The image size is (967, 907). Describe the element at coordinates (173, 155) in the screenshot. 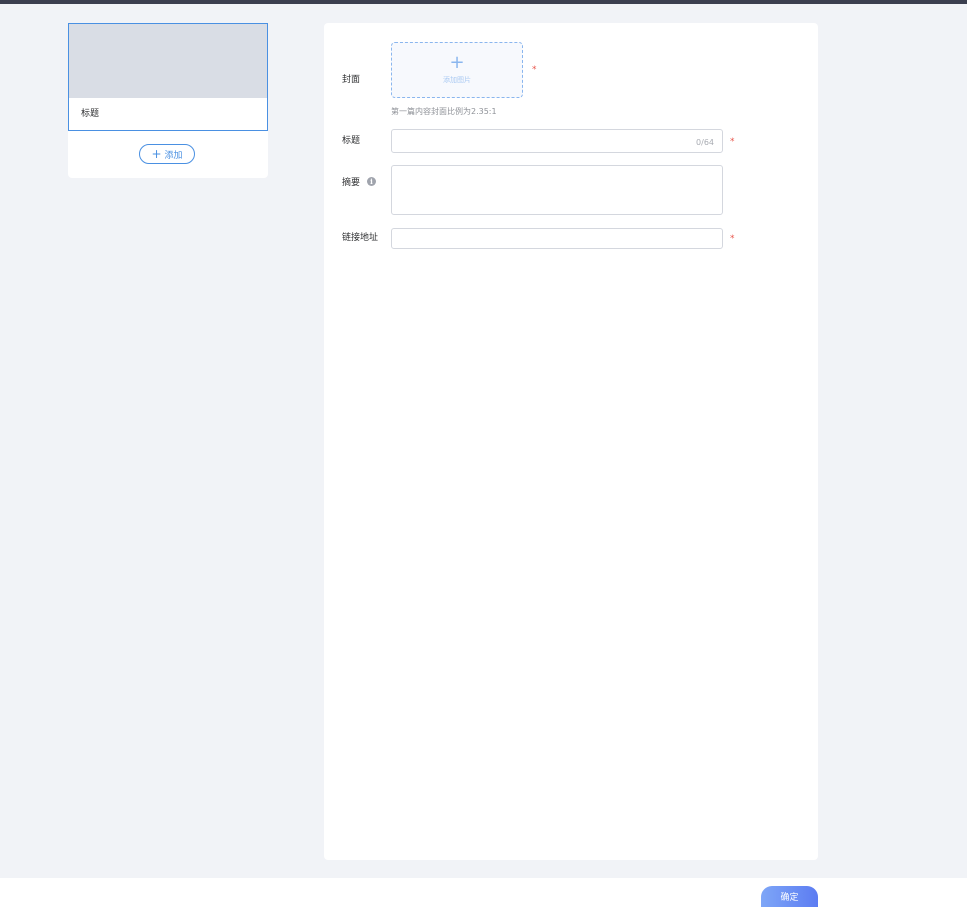

I see `add-article-label: 添加` at that location.